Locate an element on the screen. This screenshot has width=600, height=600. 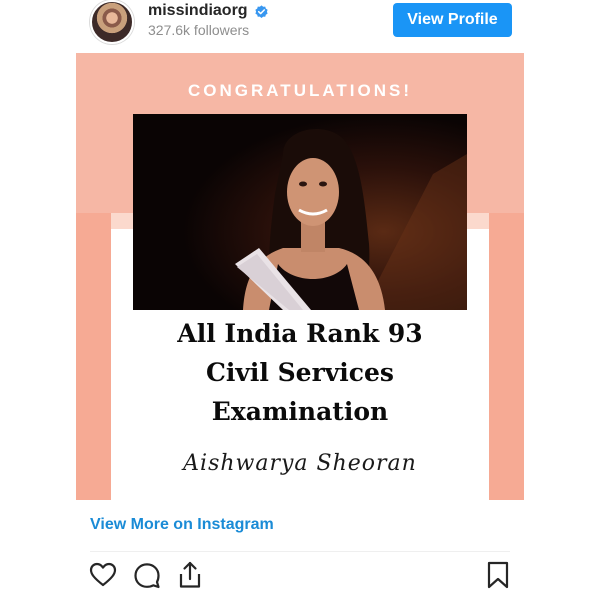
view-profile-button: View Profile is located at coordinates (452, 20).